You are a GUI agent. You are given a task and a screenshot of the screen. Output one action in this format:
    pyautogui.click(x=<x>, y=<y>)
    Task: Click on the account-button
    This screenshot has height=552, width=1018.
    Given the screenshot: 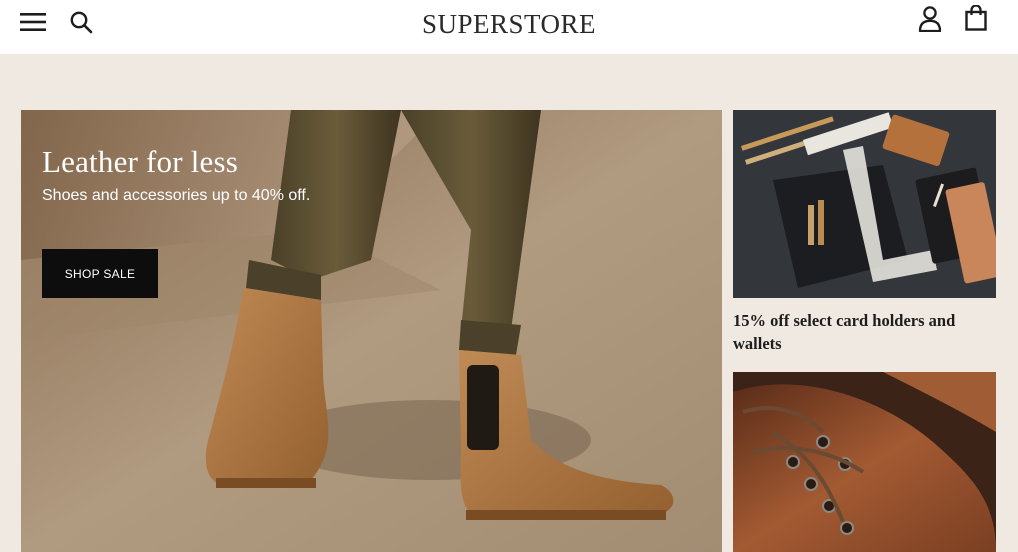 What is the action you would take?
    pyautogui.click(x=930, y=21)
    